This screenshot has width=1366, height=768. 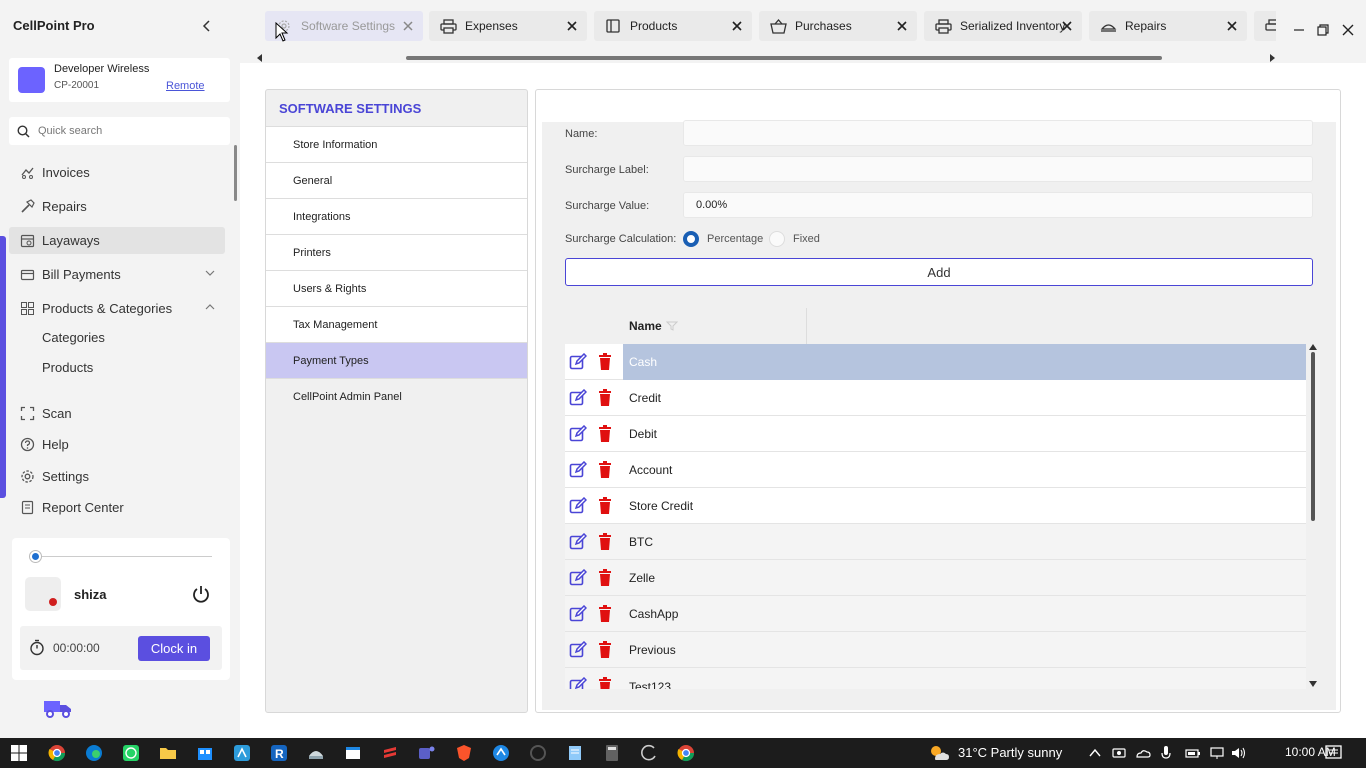 I want to click on settings-item-integrations: Integrations, so click(x=396, y=216).